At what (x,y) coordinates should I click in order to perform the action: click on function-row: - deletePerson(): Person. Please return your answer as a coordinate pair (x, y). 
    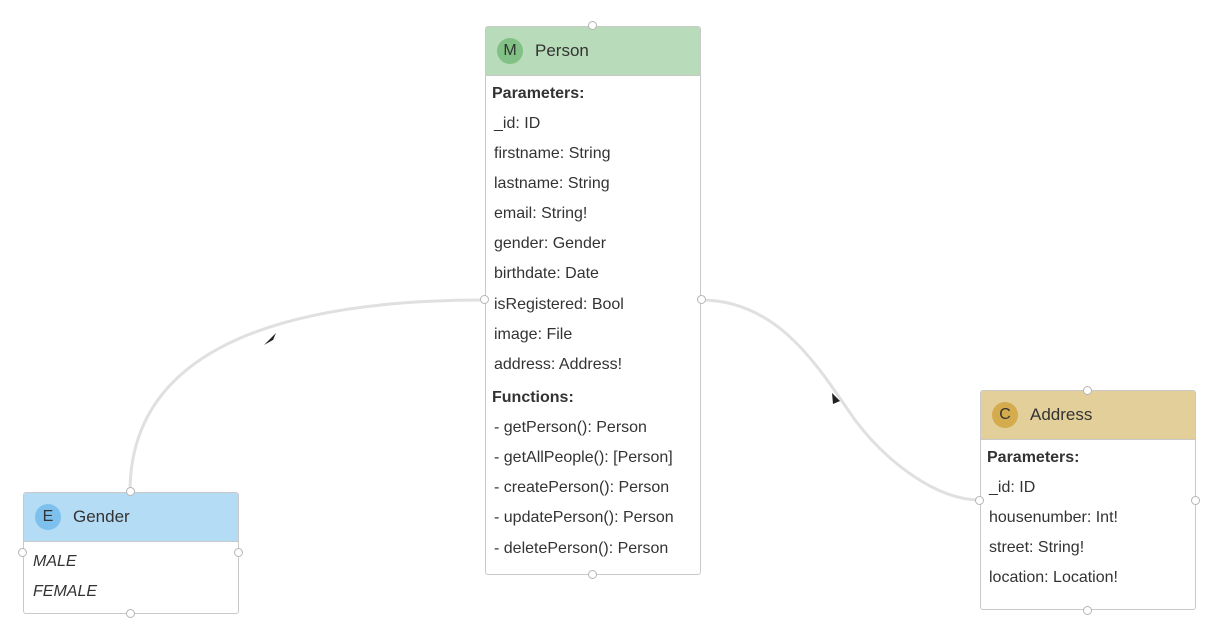
    Looking at the image, I should click on (581, 548).